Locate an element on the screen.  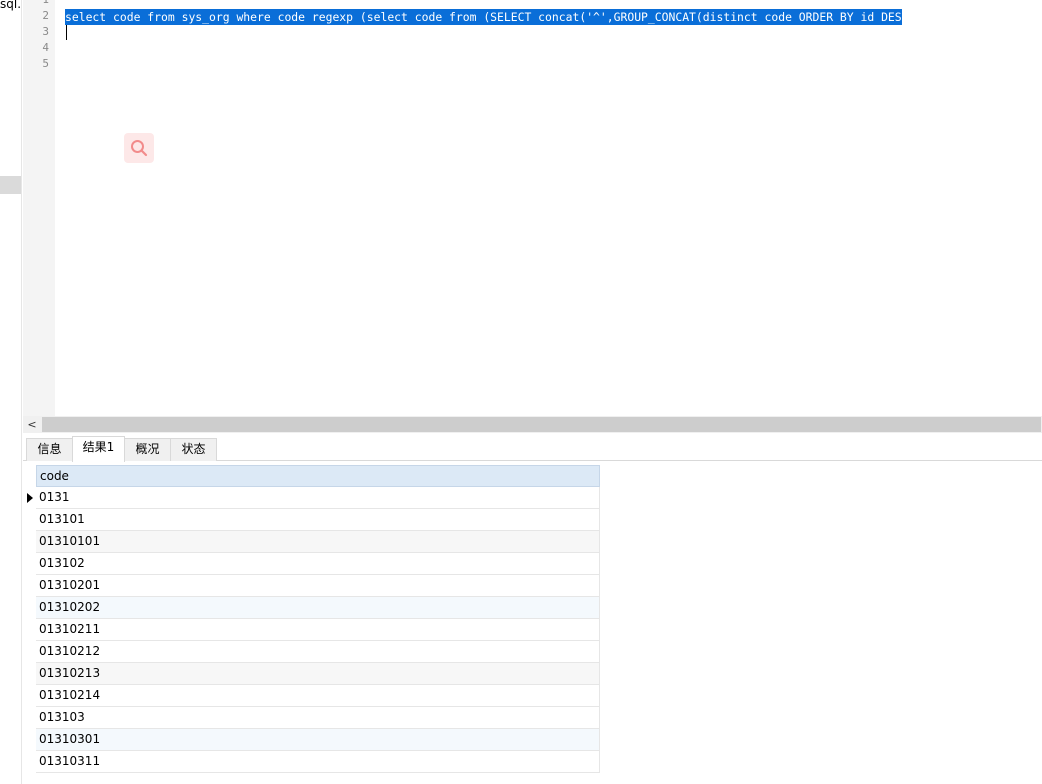
table-row: 013101 is located at coordinates (318, 520).